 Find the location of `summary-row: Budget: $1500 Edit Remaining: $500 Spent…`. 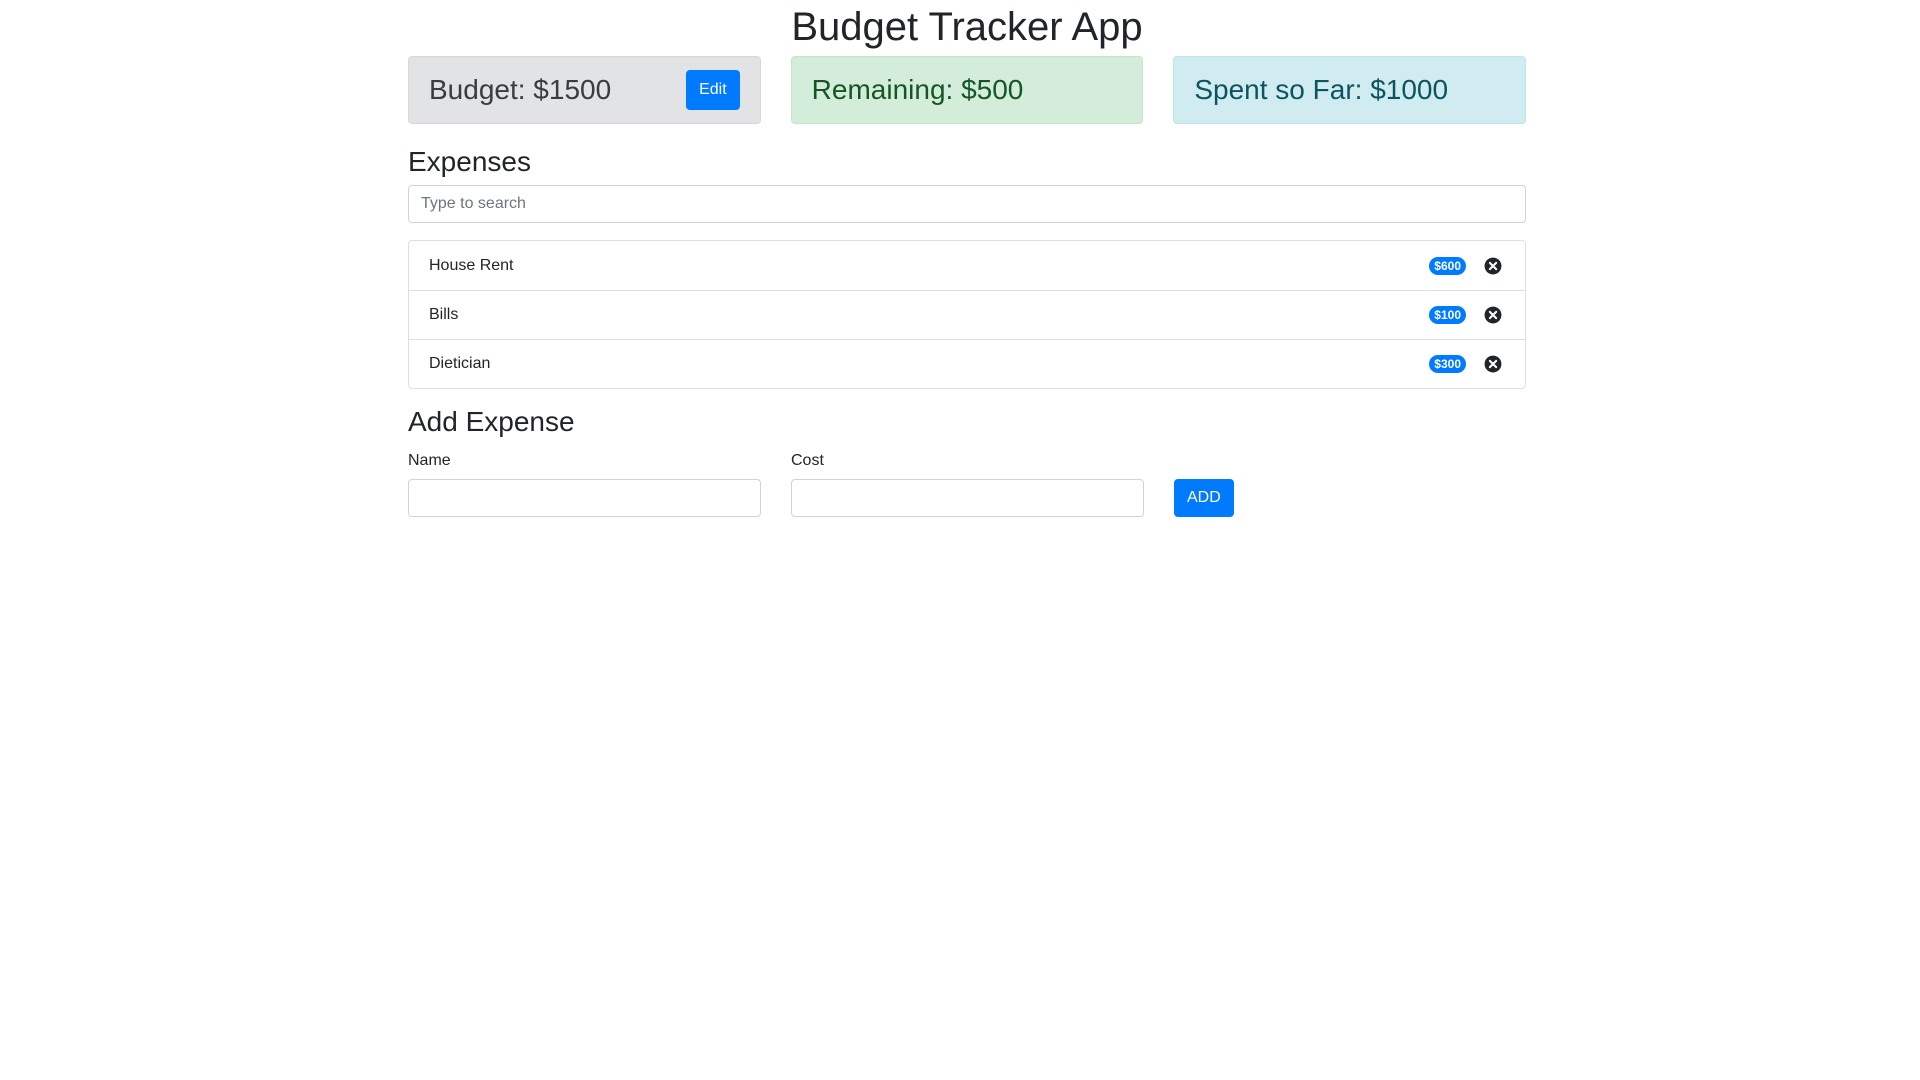

summary-row: Budget: $1500 Edit Remaining: $500 Spent… is located at coordinates (967, 90).